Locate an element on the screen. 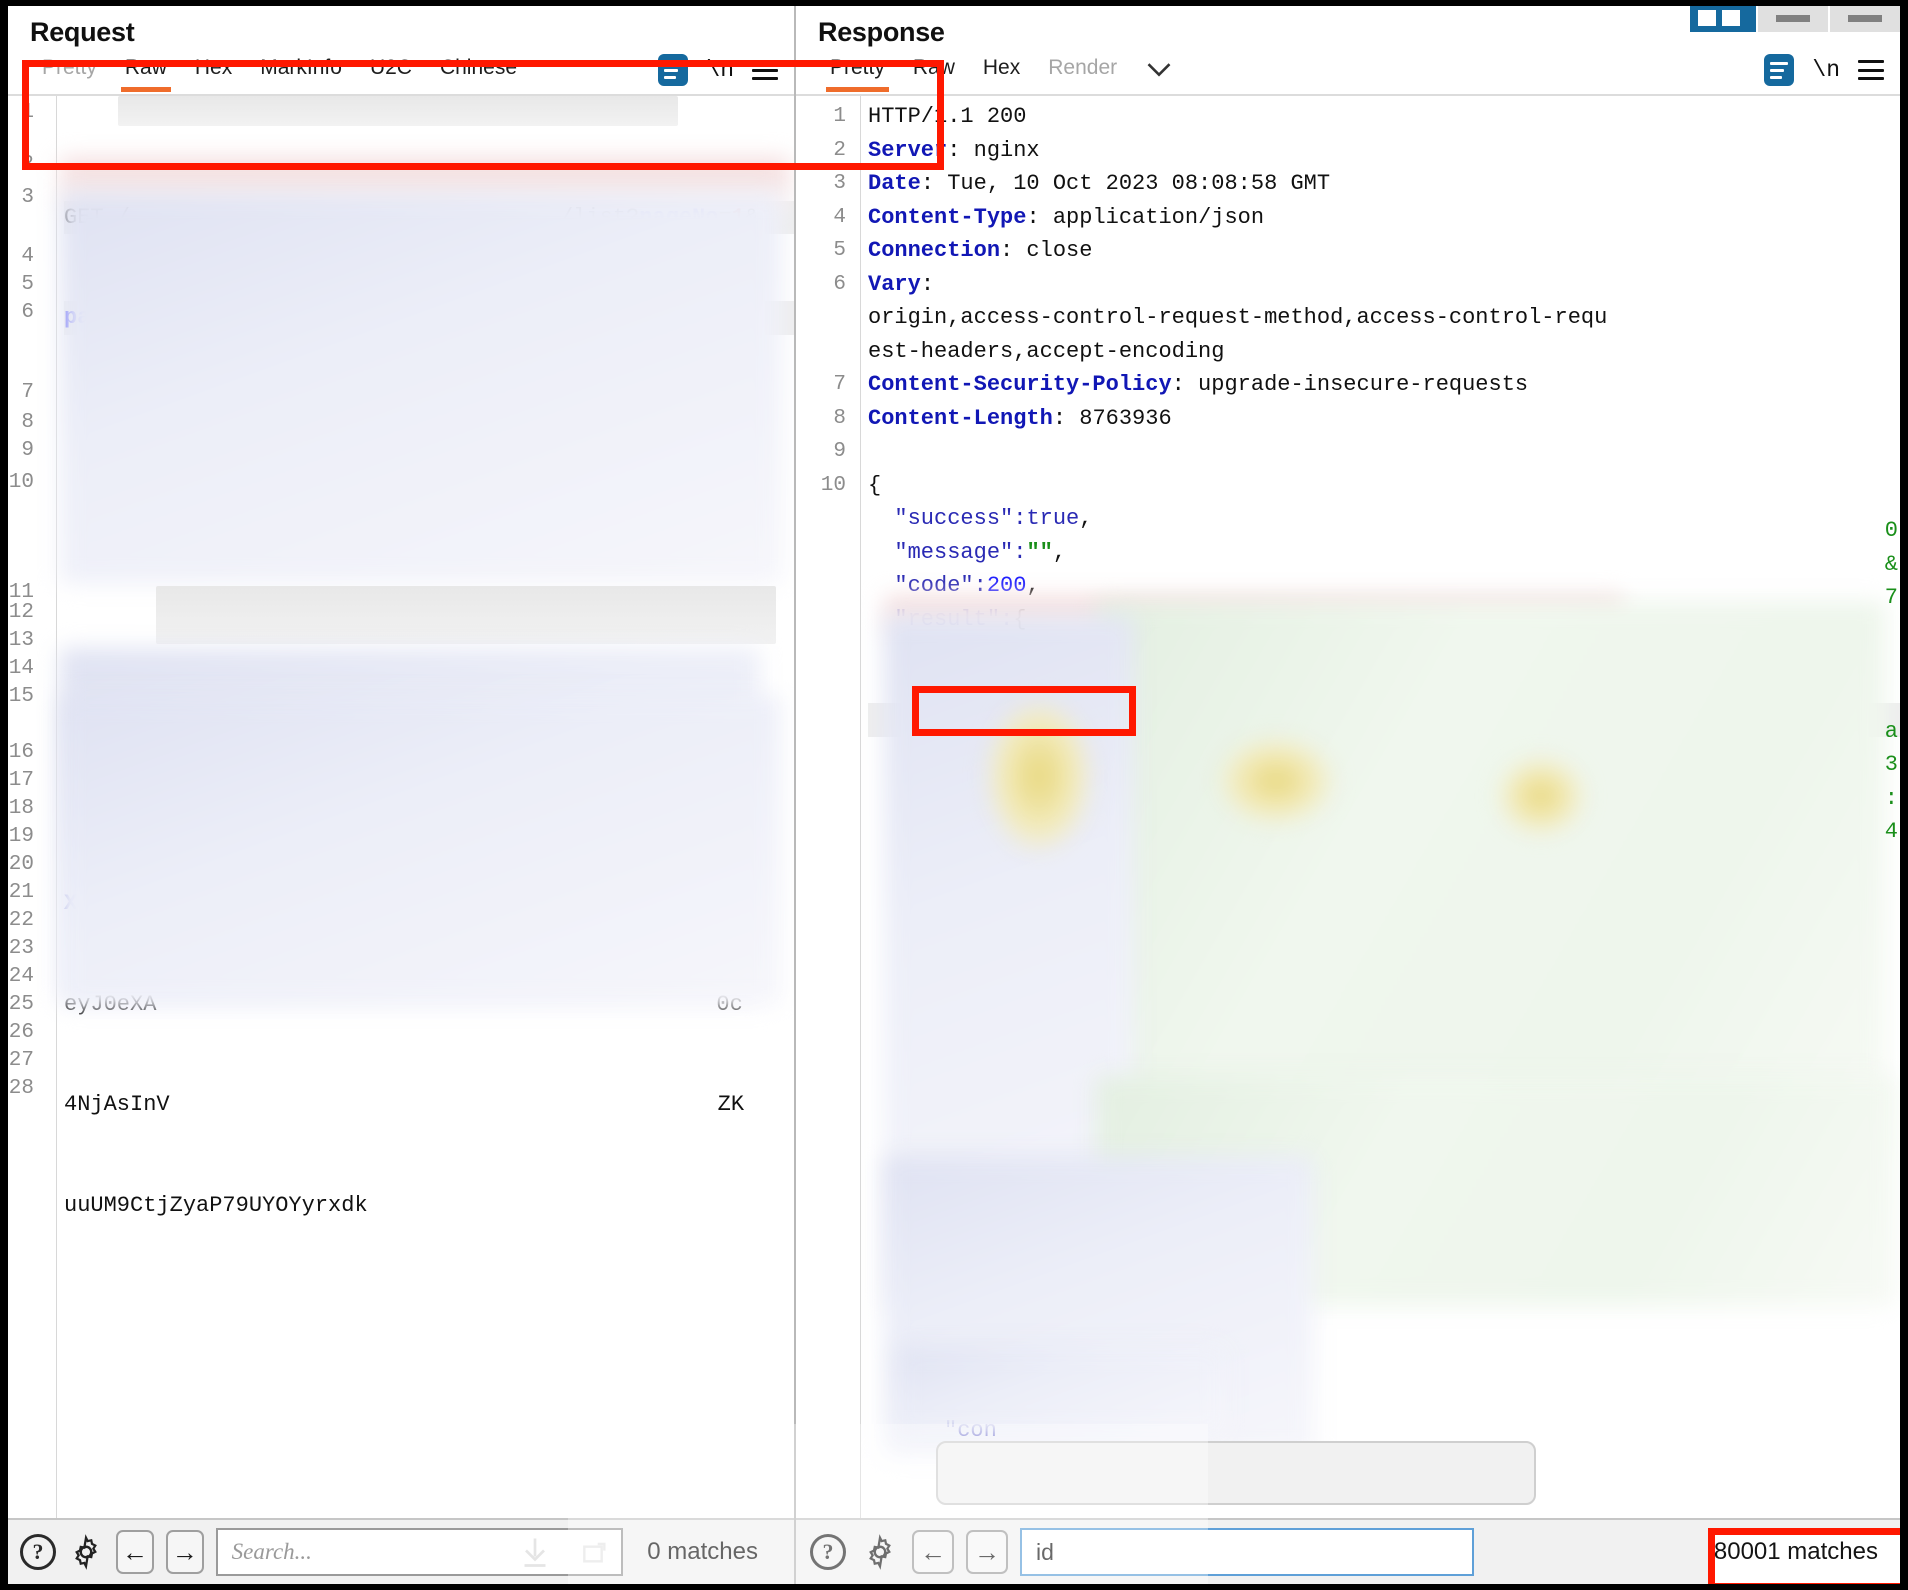 Image resolution: width=1908 pixels, height=1590 pixels. word-wrap-icon is located at coordinates (673, 70).